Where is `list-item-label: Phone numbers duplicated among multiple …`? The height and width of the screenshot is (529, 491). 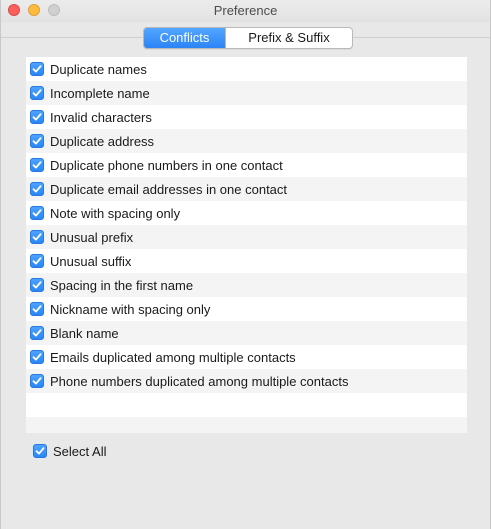 list-item-label: Phone numbers duplicated among multiple … is located at coordinates (199, 381).